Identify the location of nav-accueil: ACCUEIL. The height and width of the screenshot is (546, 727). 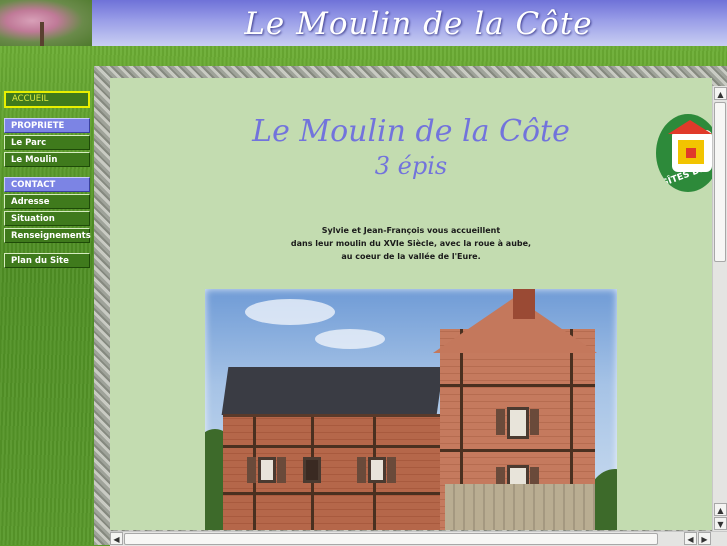
(47, 99).